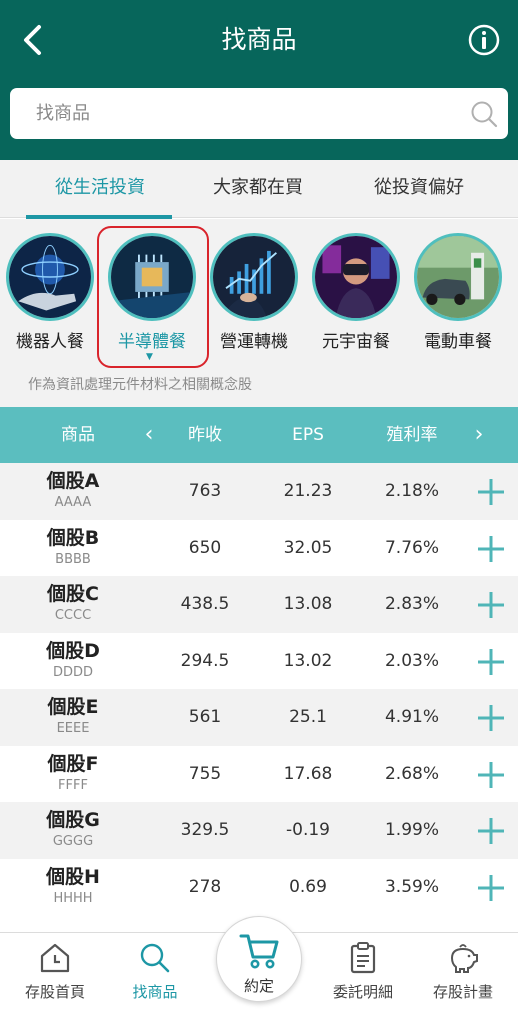 The width and height of the screenshot is (518, 1010). I want to click on table-row: 個股F FFFF 755 17.68 2.68%, so click(259, 773).